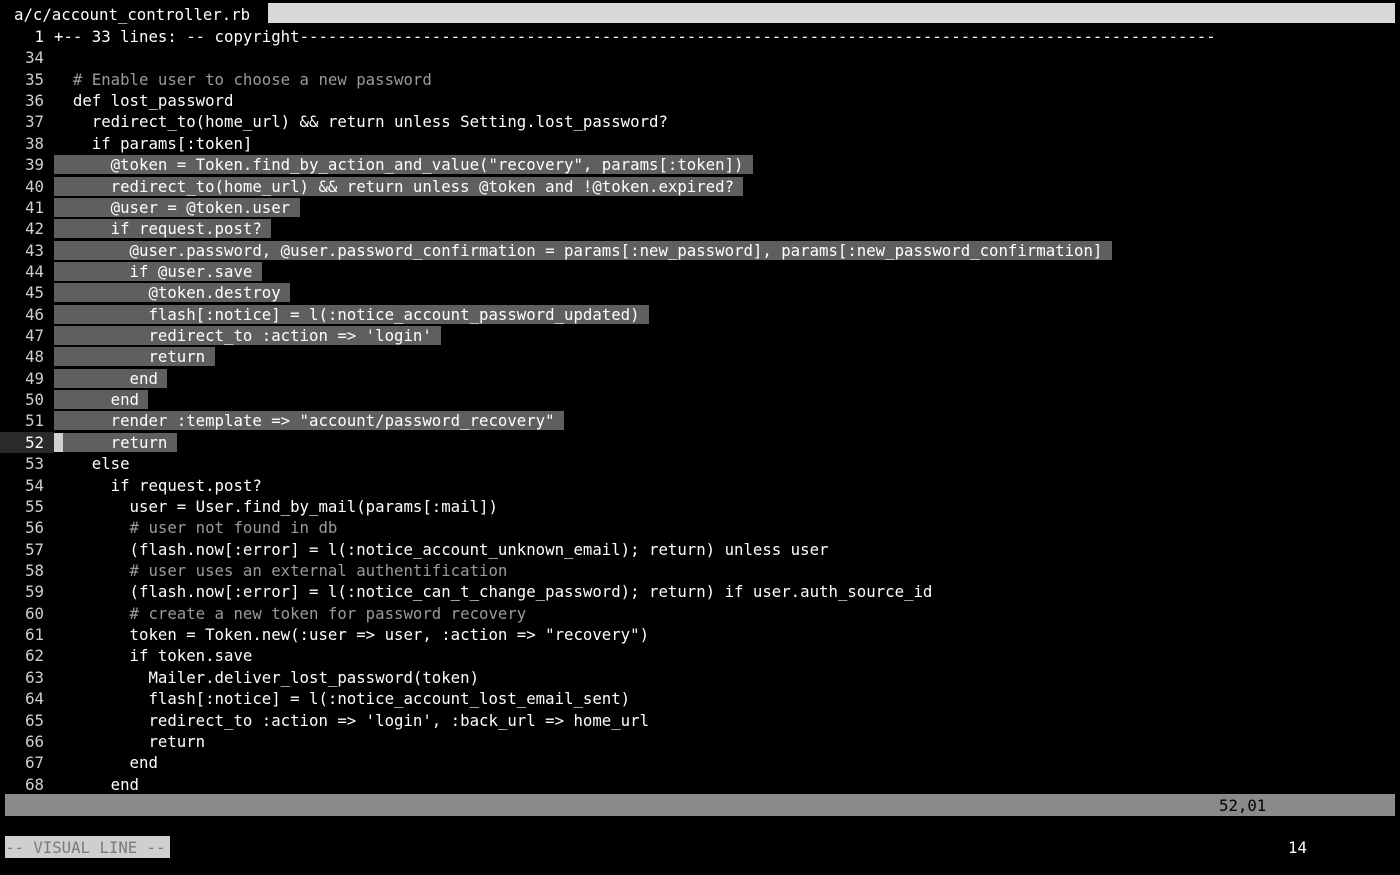  Describe the element at coordinates (34, 613) in the screenshot. I see `line-number: 60` at that location.